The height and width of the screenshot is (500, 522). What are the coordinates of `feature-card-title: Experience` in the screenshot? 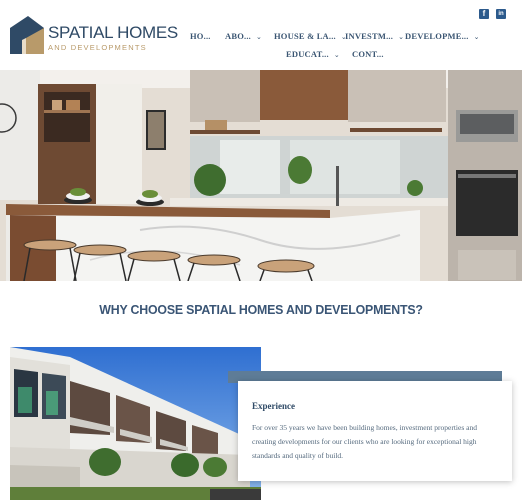 It's located at (273, 406).